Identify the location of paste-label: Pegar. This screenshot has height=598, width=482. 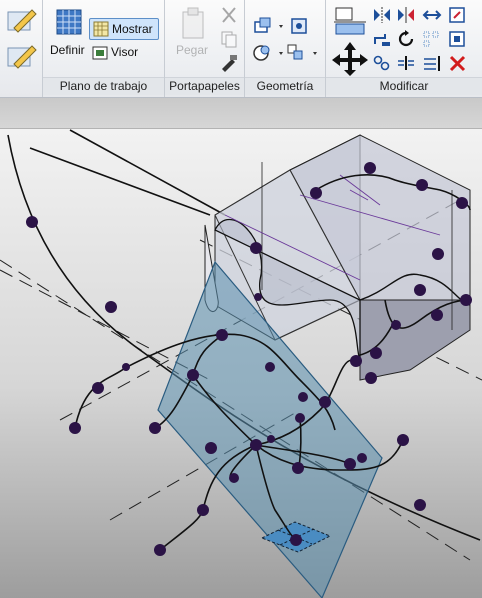
(192, 50).